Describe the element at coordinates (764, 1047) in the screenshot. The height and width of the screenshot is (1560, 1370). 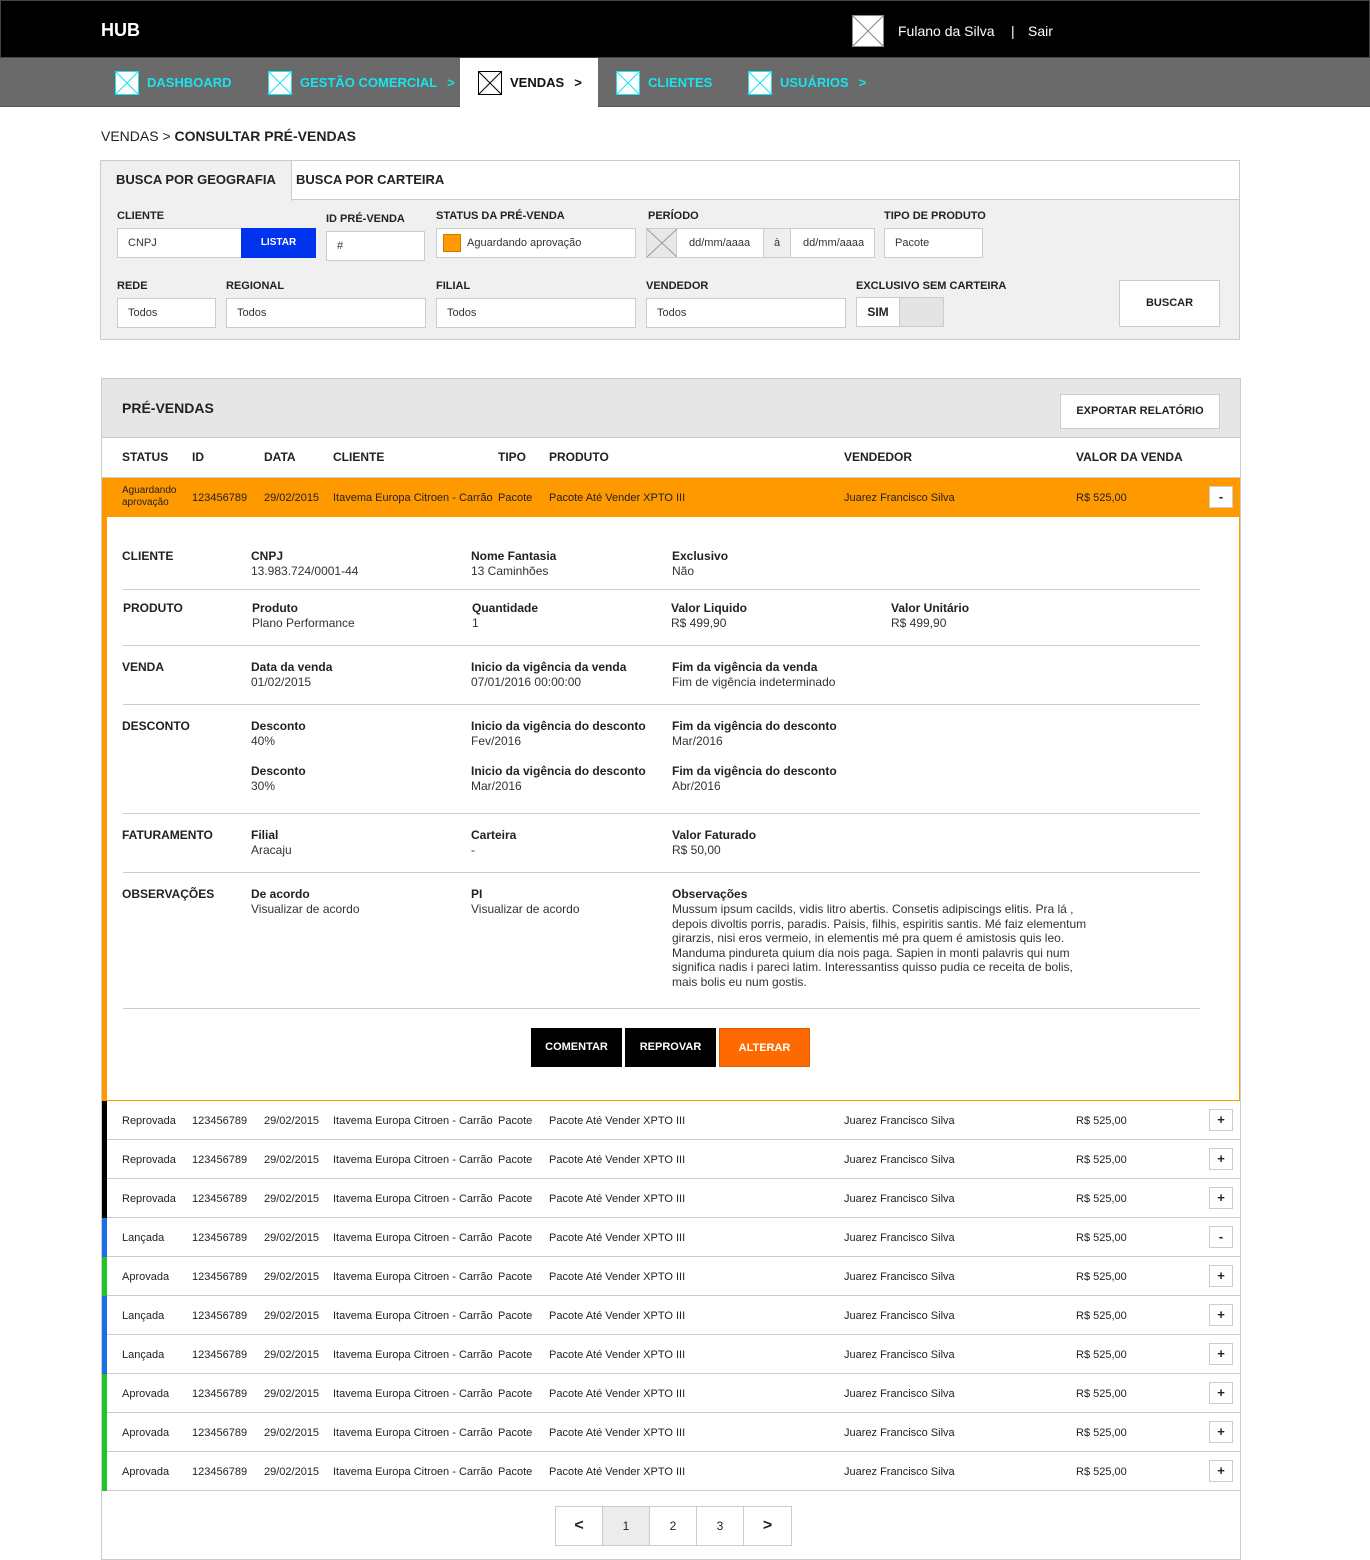
I see `alterar-button: ALTERAR` at that location.